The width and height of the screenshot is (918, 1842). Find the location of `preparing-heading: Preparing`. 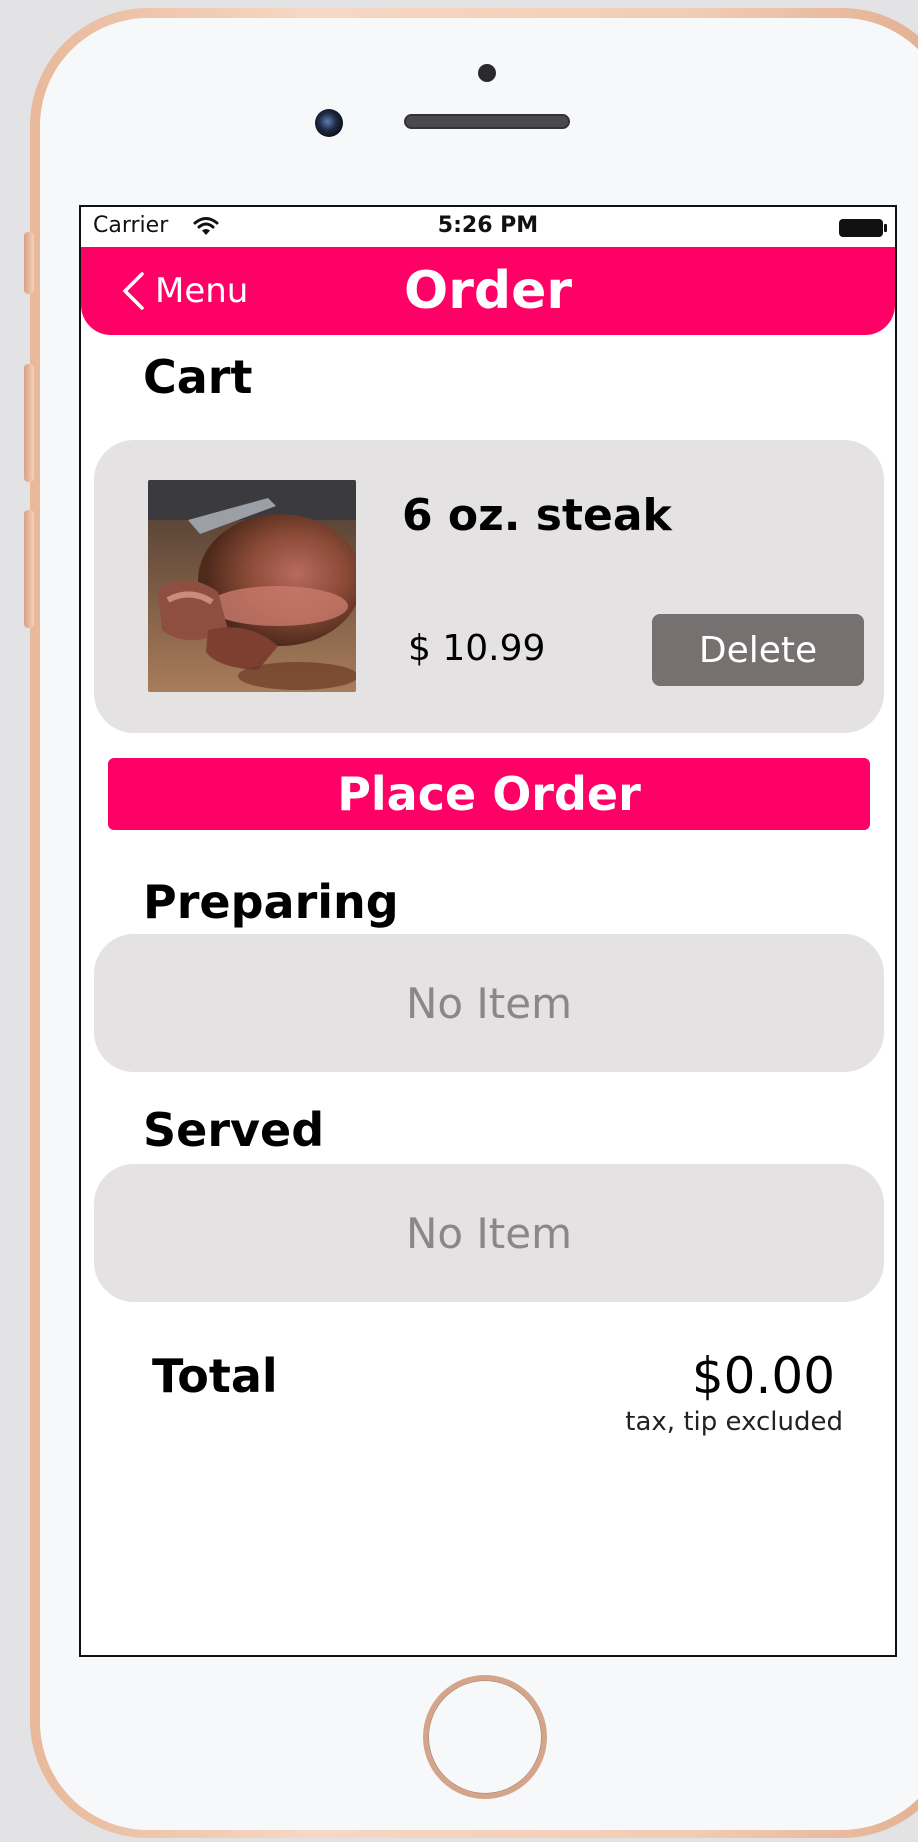

preparing-heading: Preparing is located at coordinates (271, 902).